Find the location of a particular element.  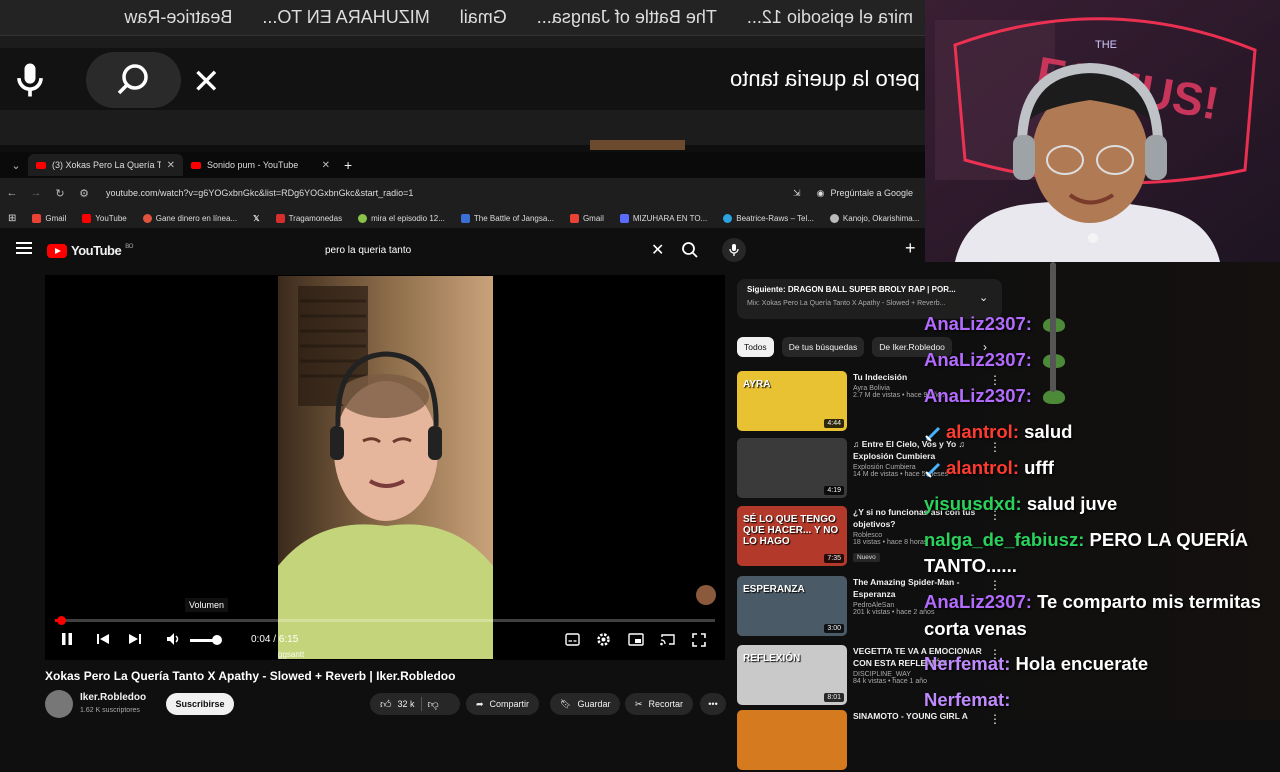

tab-list-icon: ⌄ is located at coordinates (16, 165).